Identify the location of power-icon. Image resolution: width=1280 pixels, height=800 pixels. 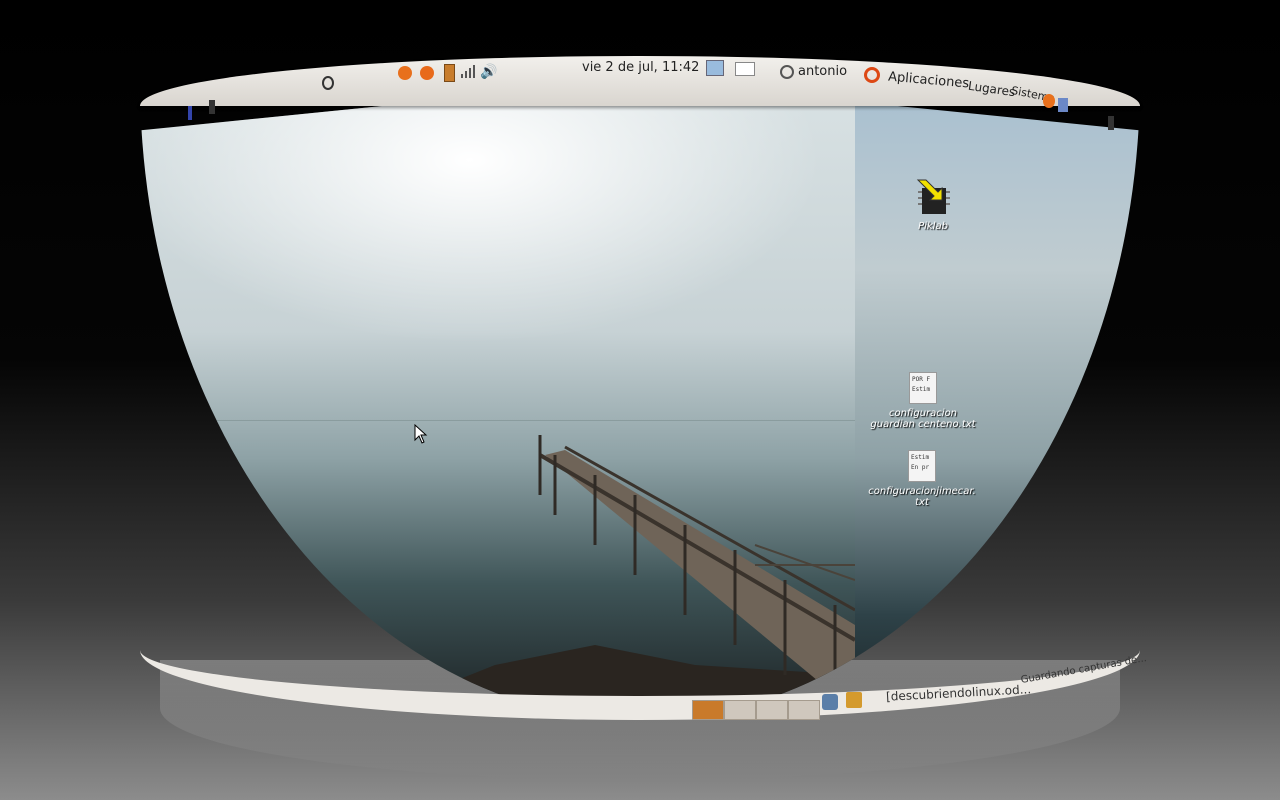
(787, 72).